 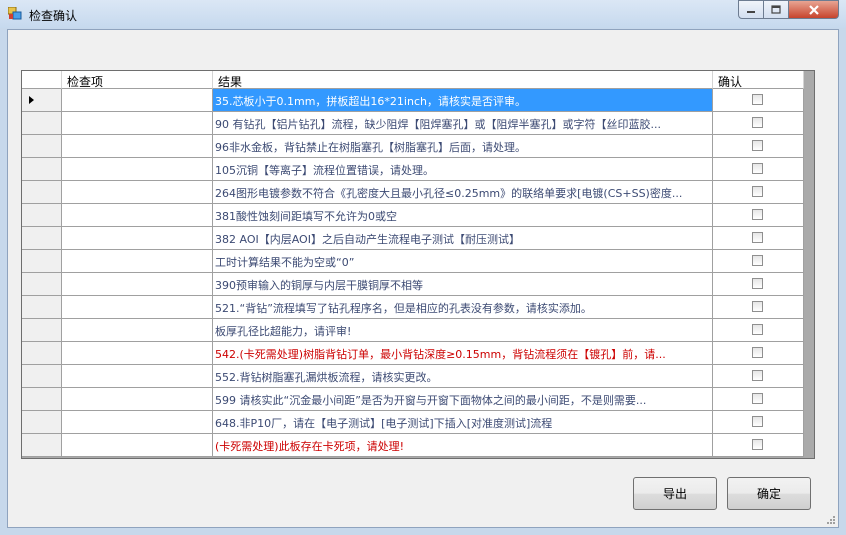 I want to click on table-row: 381酸性蚀刻间距填写不允许为0或空, so click(x=413, y=215).